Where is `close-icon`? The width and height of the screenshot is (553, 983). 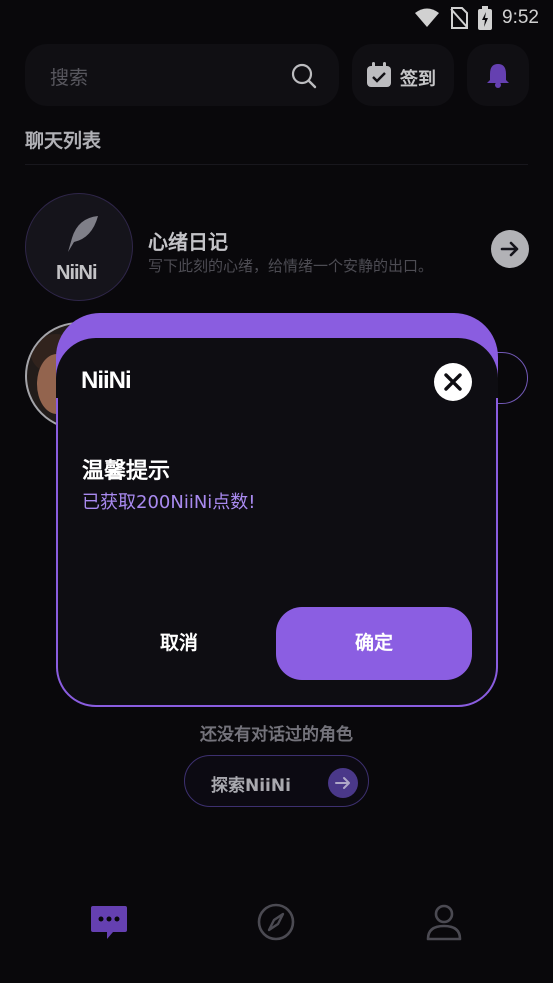 close-icon is located at coordinates (453, 382).